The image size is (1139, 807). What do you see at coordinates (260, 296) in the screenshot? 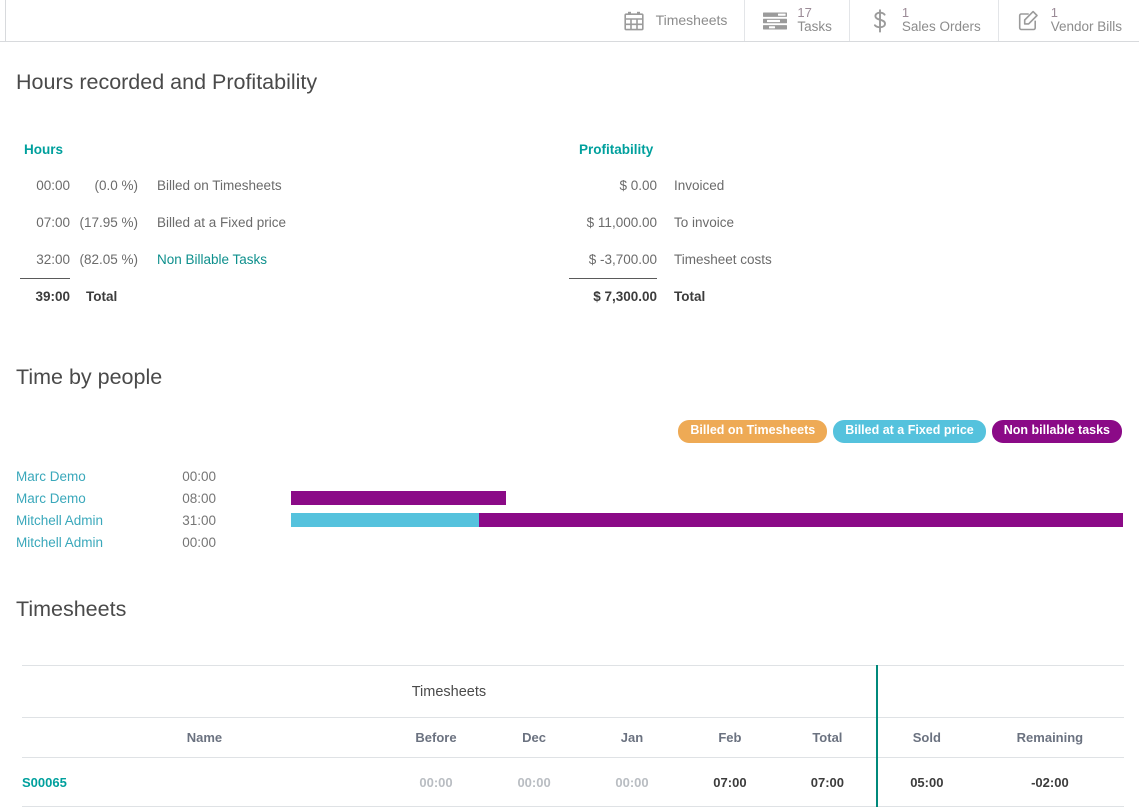
I see `hours-total-row: 39:00 Total` at bounding box center [260, 296].